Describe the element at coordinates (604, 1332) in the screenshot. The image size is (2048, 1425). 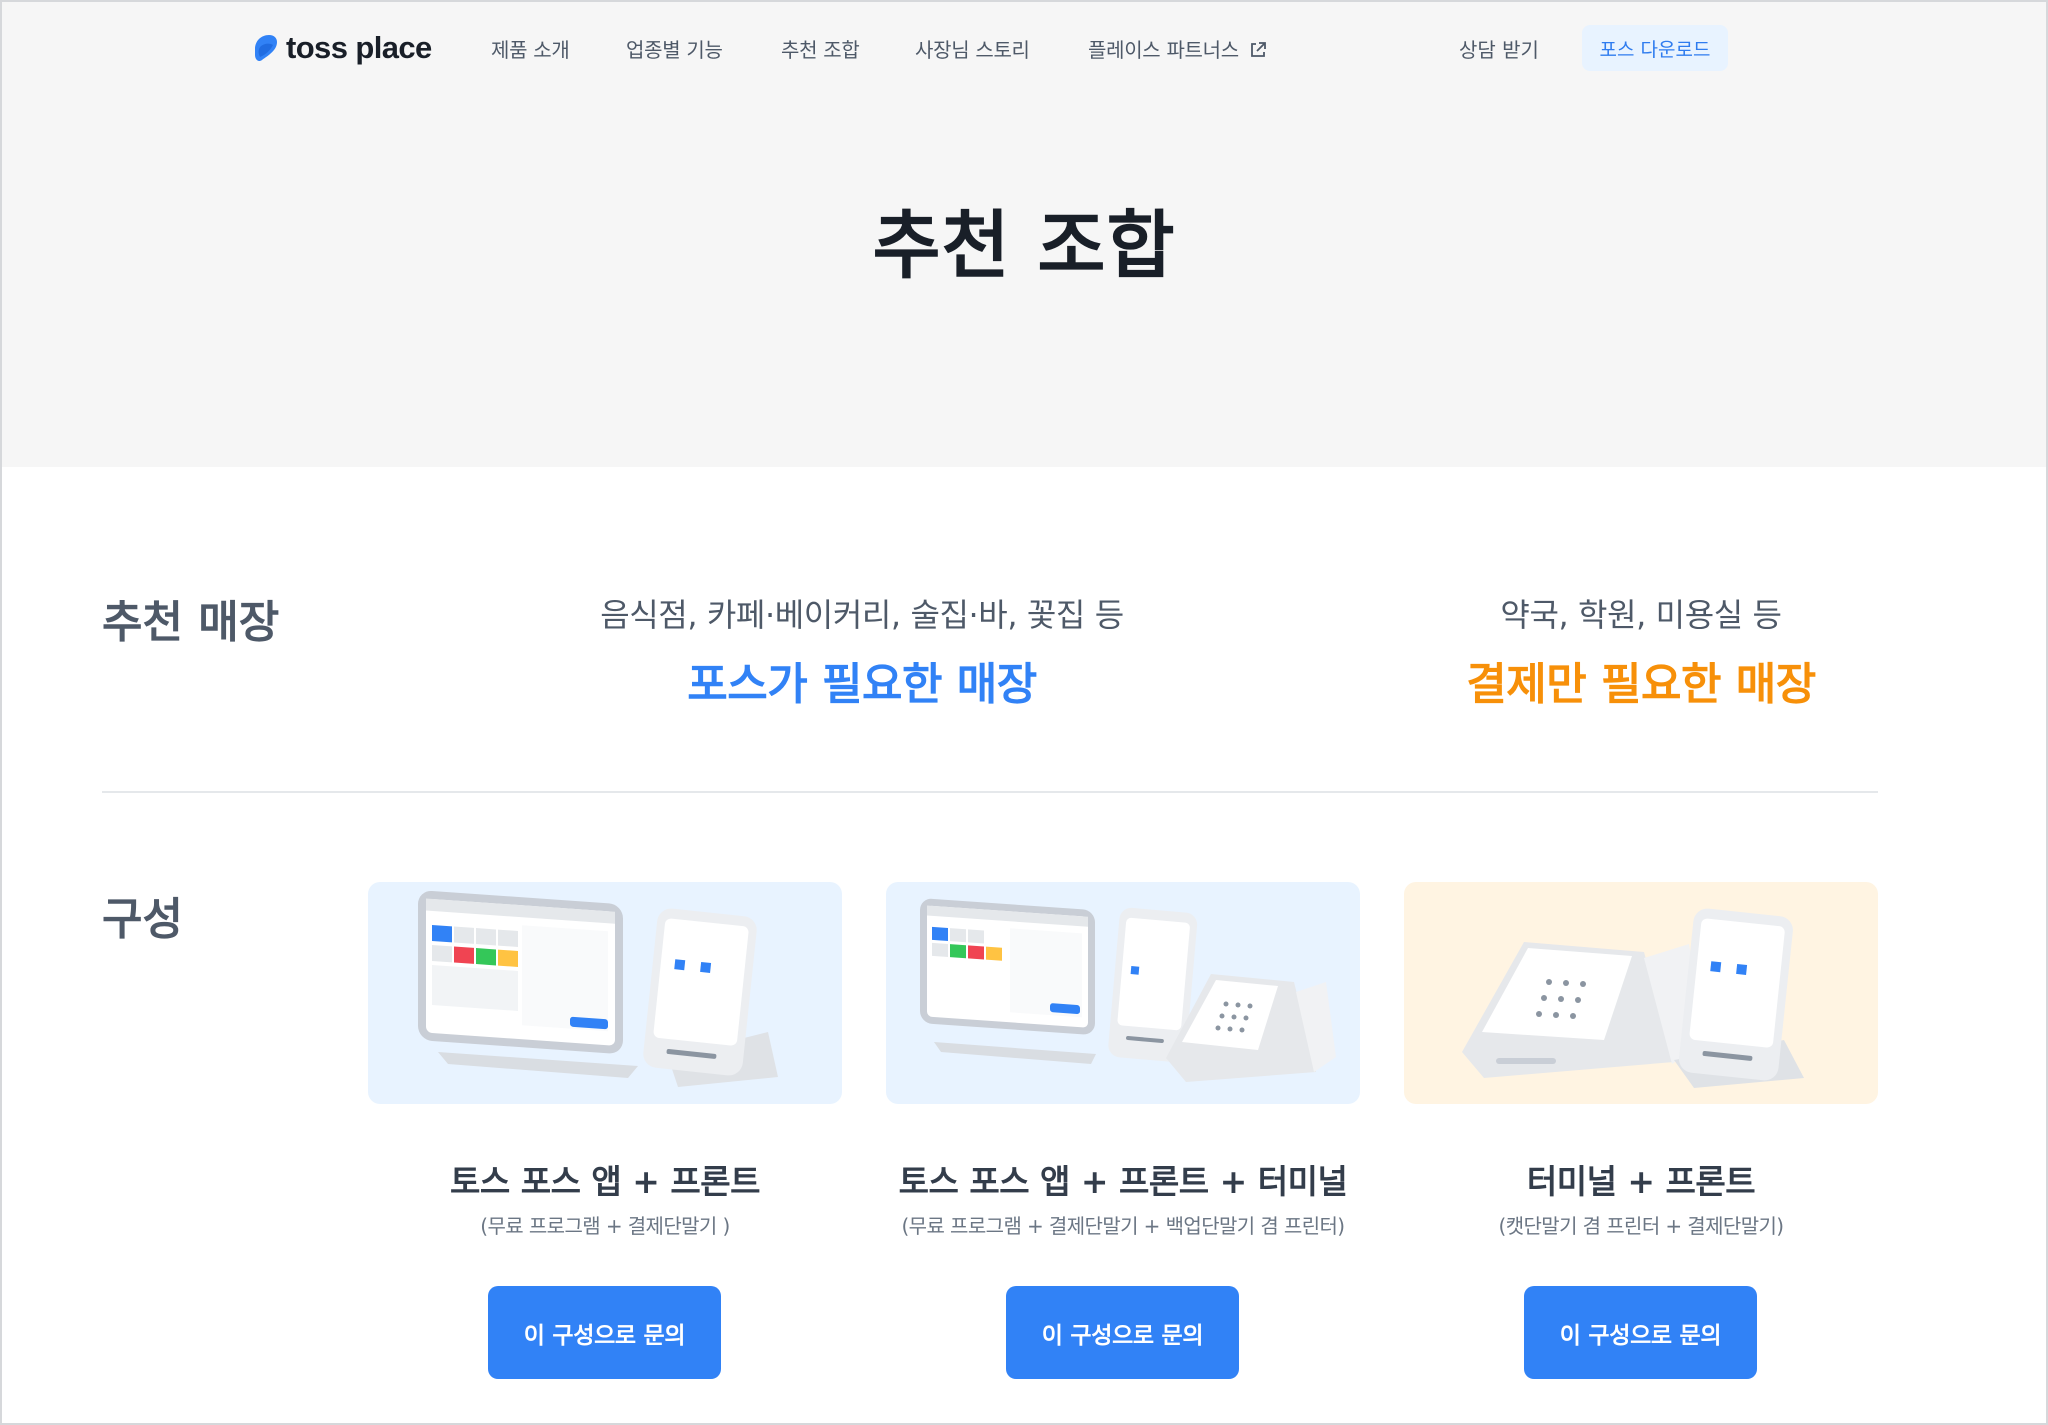
I see `card-1-inquiry-button: 이 구성으로 문의` at that location.